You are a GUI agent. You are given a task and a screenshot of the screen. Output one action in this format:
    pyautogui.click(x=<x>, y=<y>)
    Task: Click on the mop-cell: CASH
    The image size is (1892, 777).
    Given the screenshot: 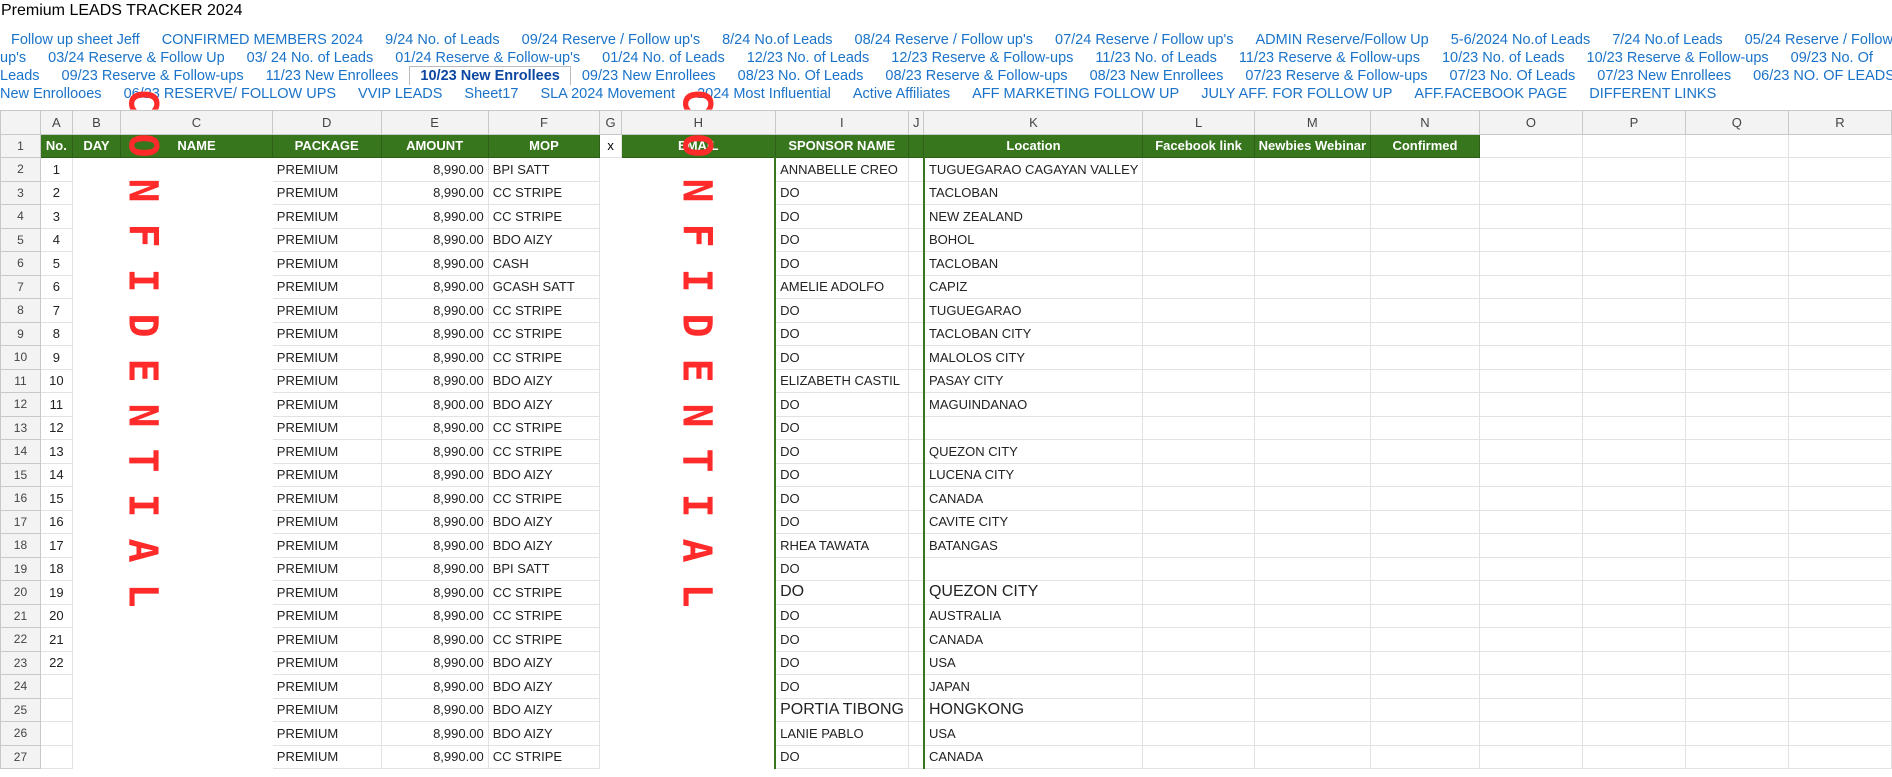 What is the action you would take?
    pyautogui.click(x=544, y=263)
    